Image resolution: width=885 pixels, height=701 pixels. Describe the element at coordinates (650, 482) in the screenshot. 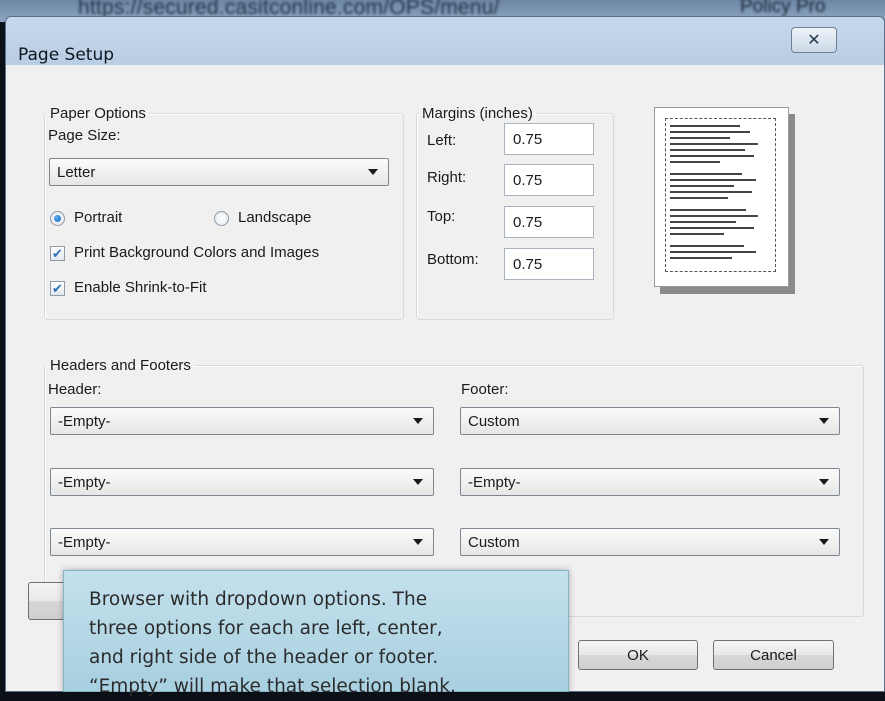

I see `footer-center-select: -Empty-` at that location.